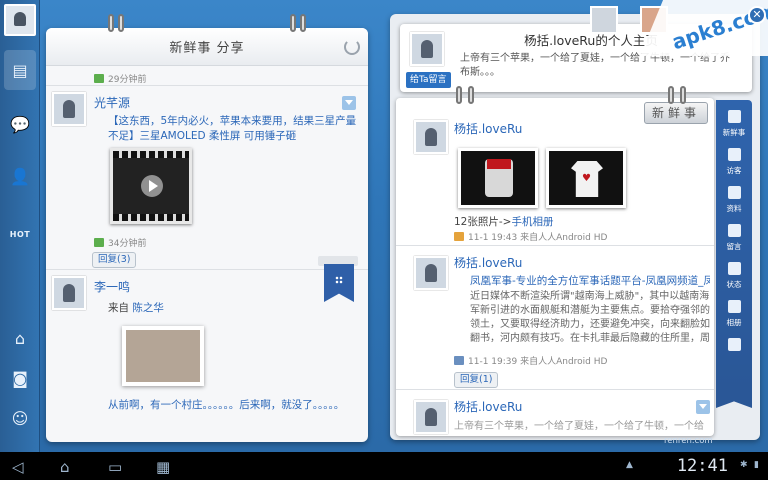 The width and height of the screenshot is (768, 480). I want to click on profile-icon, so click(734, 192).